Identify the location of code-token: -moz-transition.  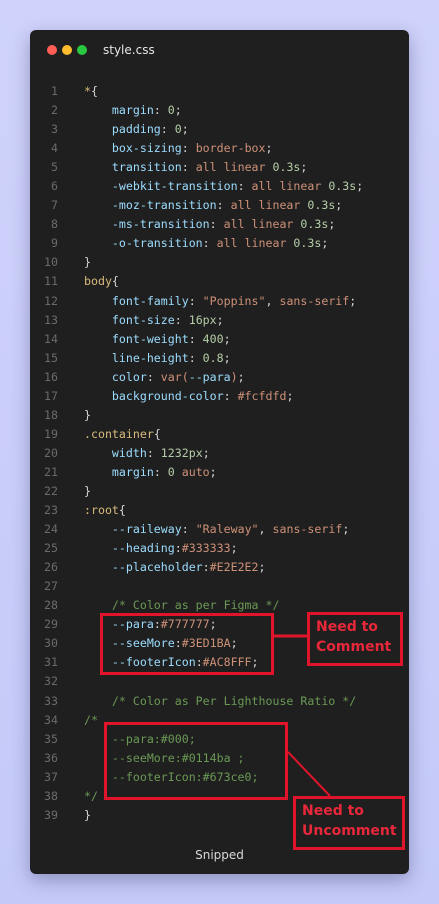
(150, 205).